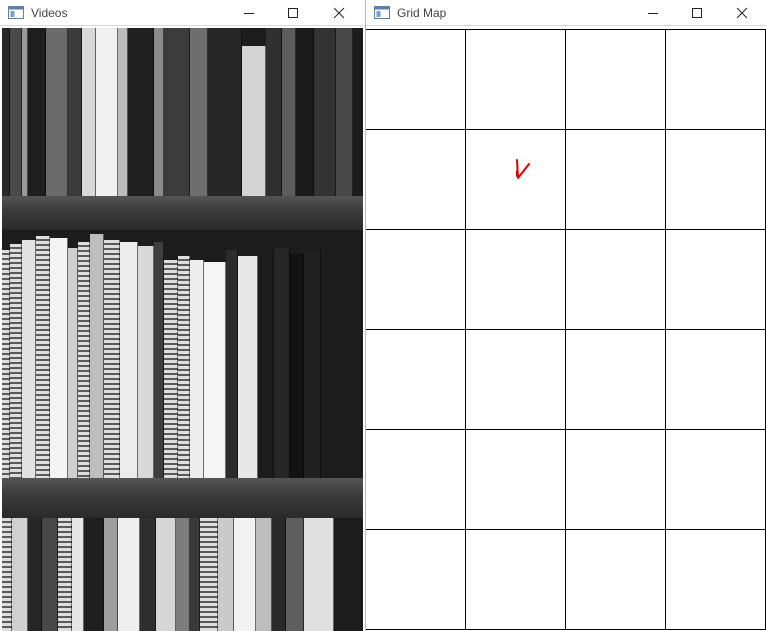 This screenshot has width=766, height=631. I want to click on videos-titlebar: Videos, so click(182, 13).